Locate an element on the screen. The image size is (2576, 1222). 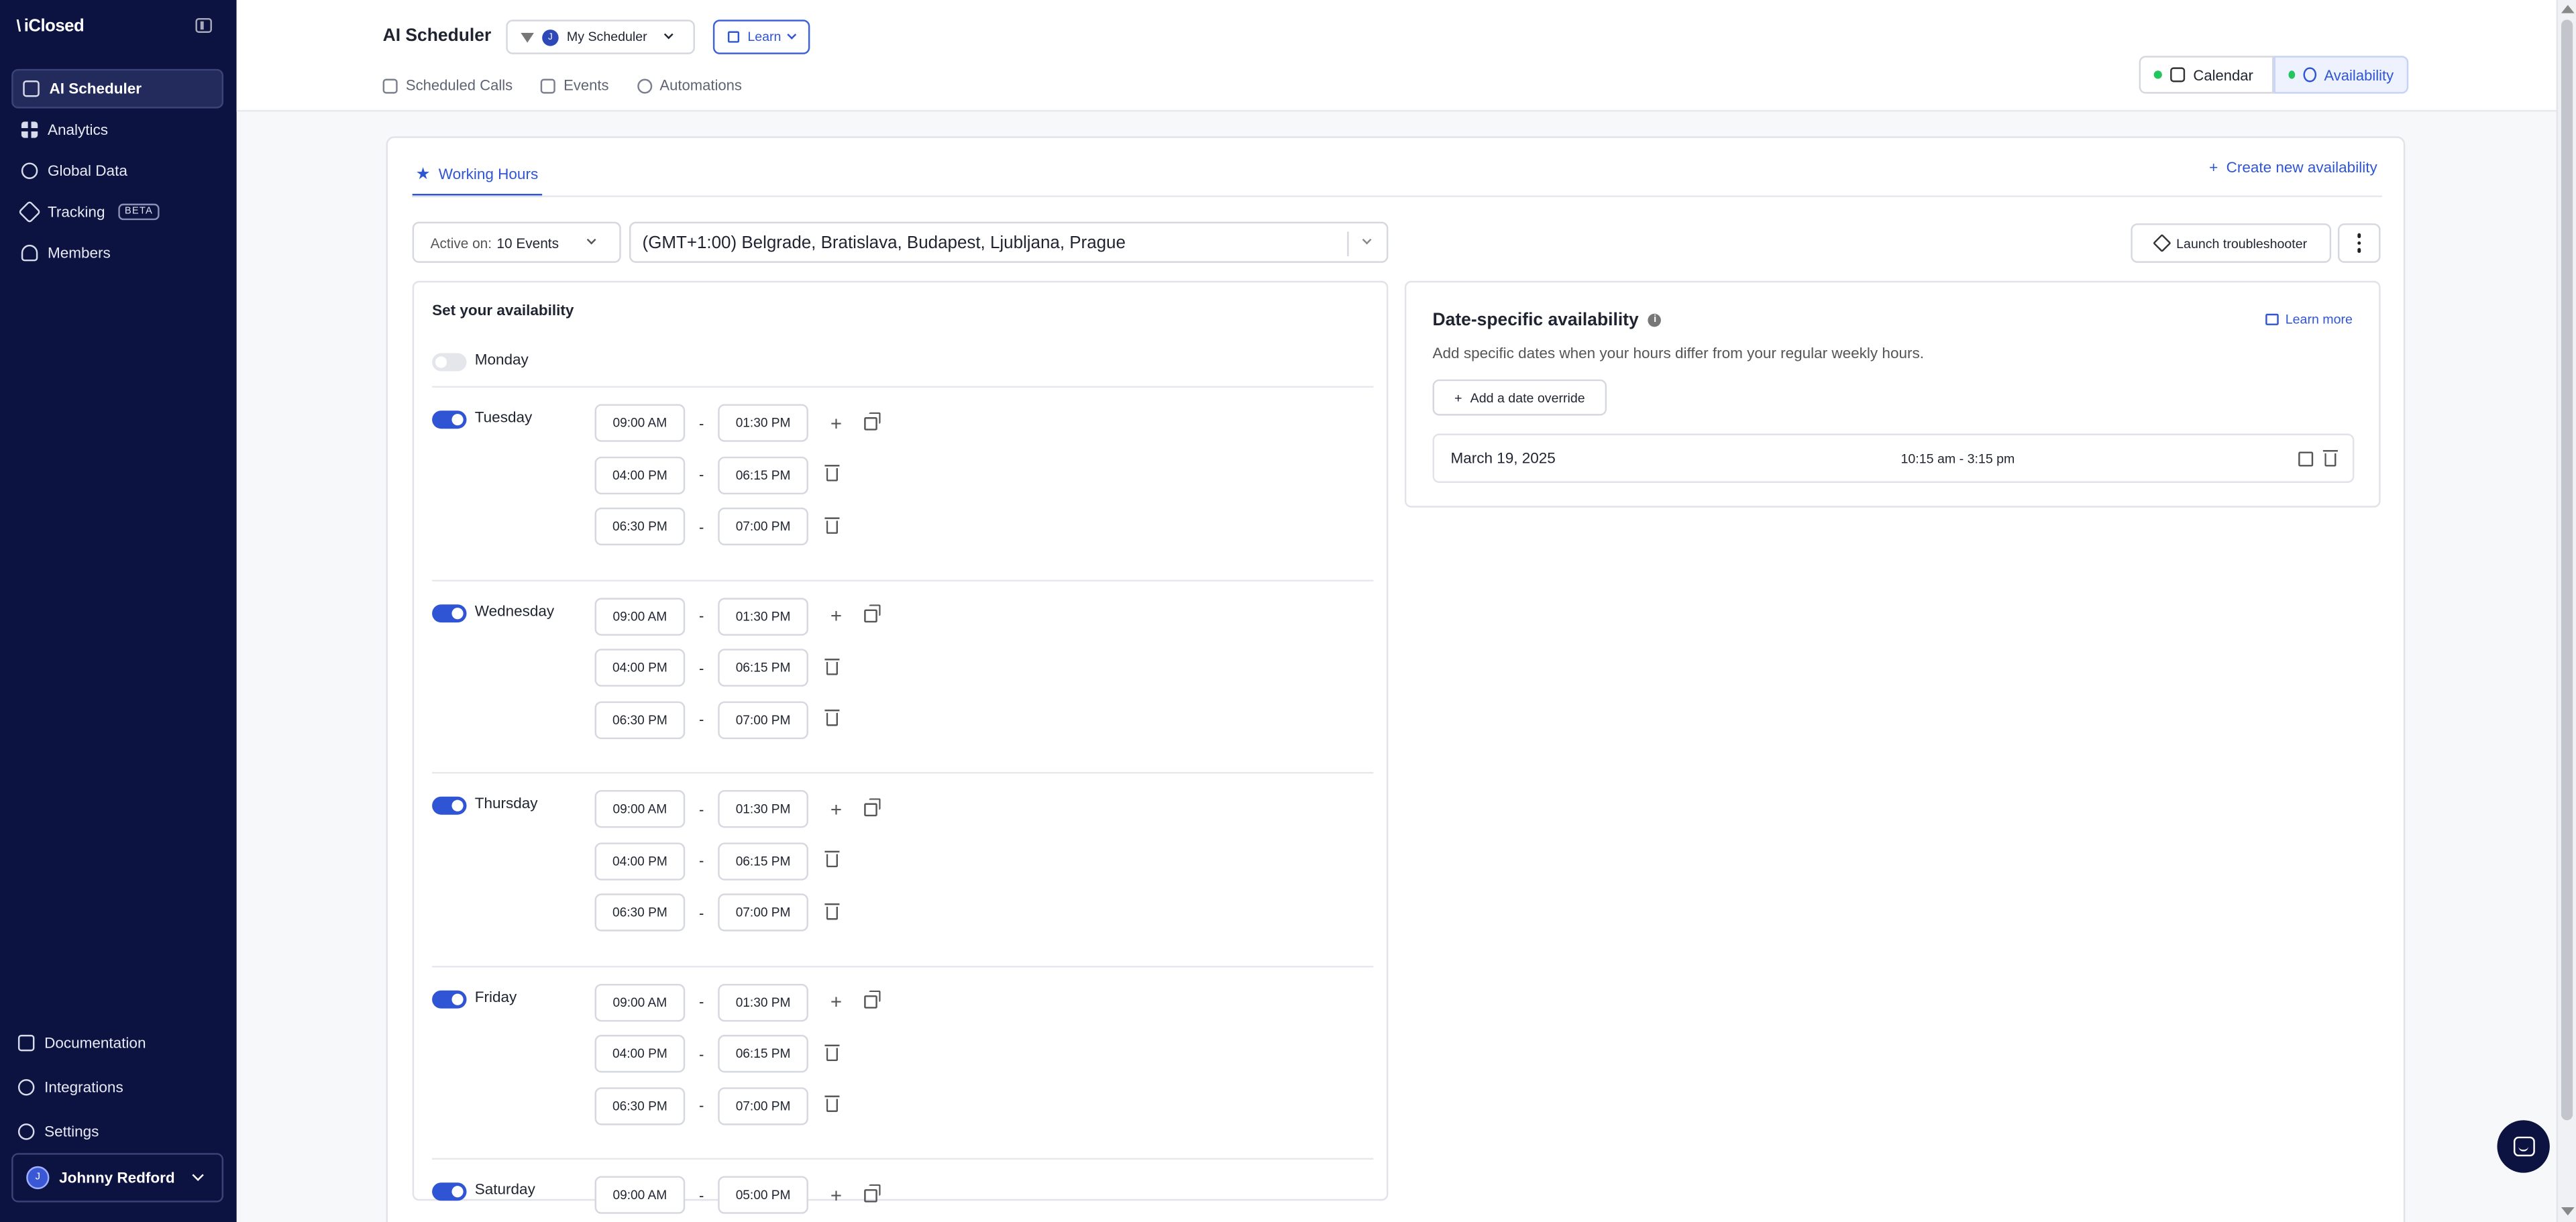
chat-button is located at coordinates (2523, 1146).